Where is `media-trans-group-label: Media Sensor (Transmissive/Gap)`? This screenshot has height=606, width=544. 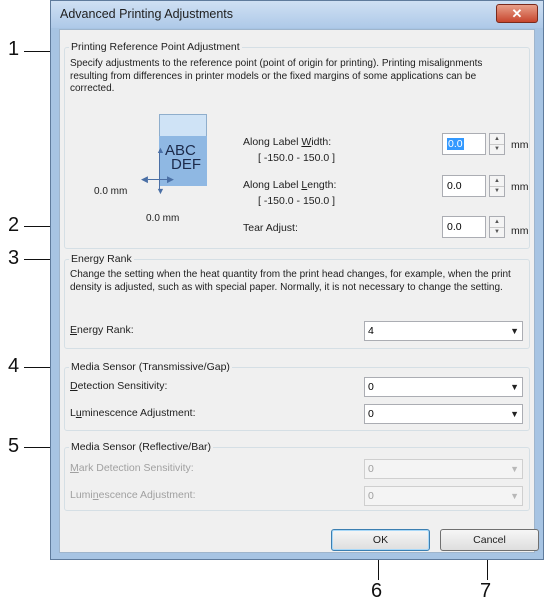 media-trans-group-label: Media Sensor (Transmissive/Gap) is located at coordinates (150, 367).